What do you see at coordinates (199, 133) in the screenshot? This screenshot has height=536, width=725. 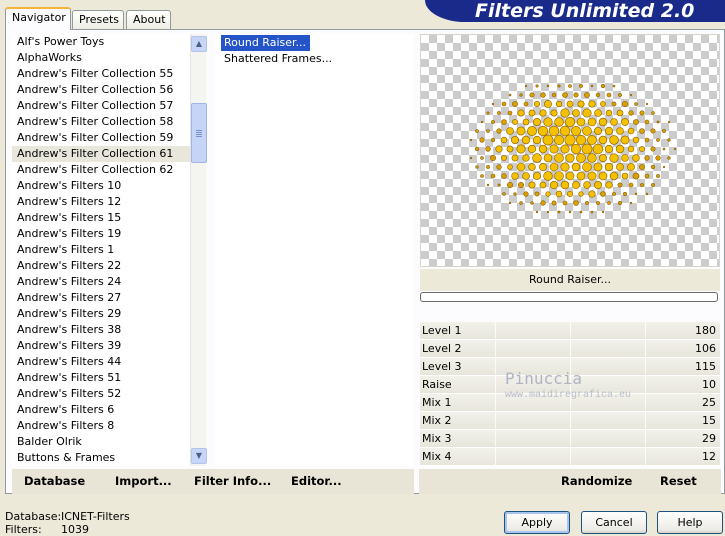 I see `scroll-thumb` at bounding box center [199, 133].